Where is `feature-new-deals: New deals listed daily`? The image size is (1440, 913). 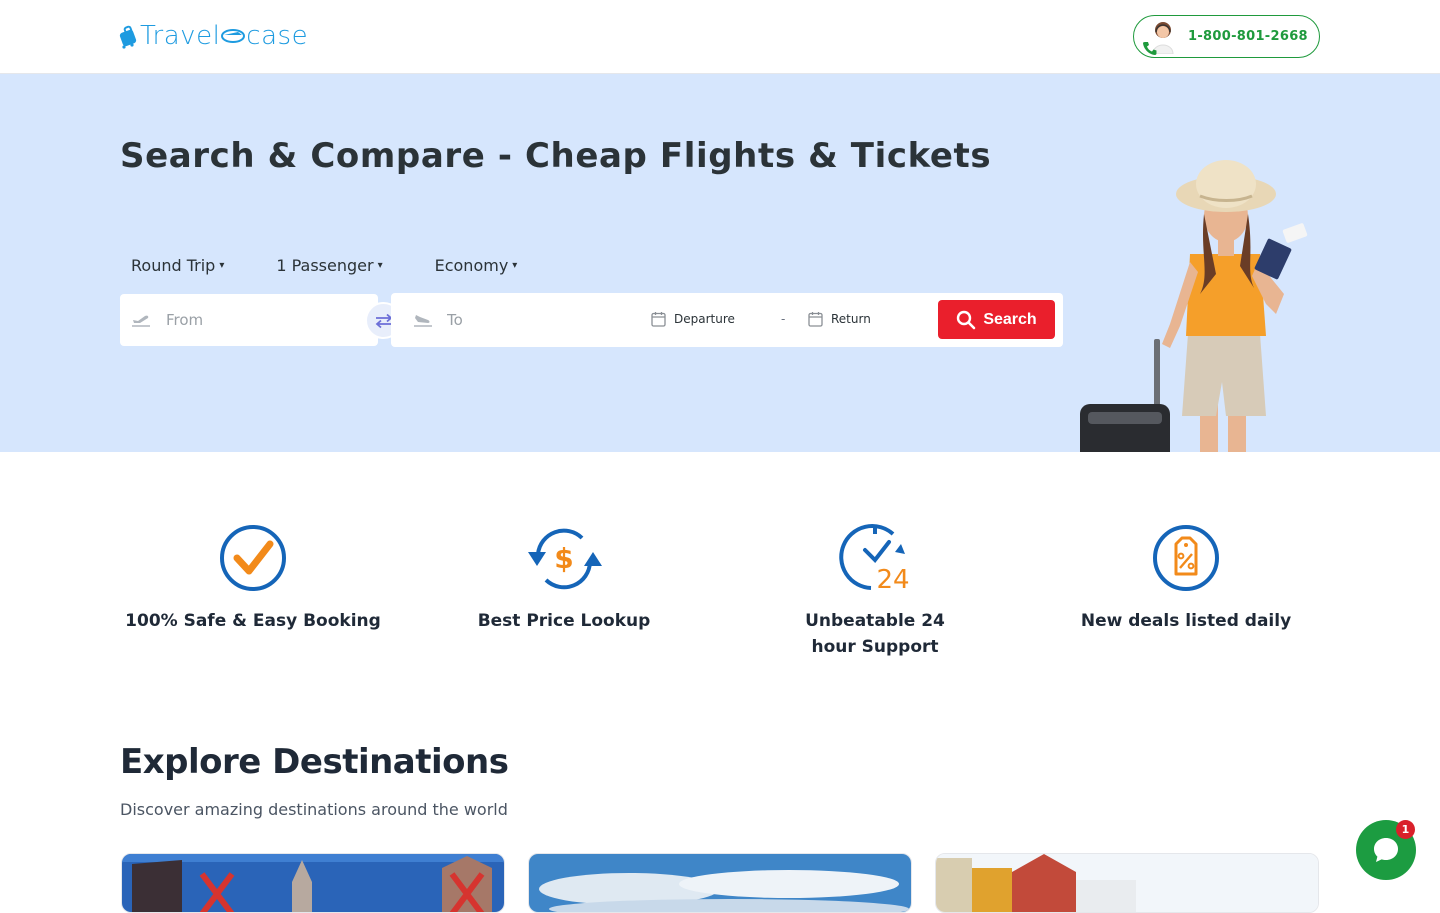
feature-new-deals: New deals listed daily is located at coordinates (1186, 578).